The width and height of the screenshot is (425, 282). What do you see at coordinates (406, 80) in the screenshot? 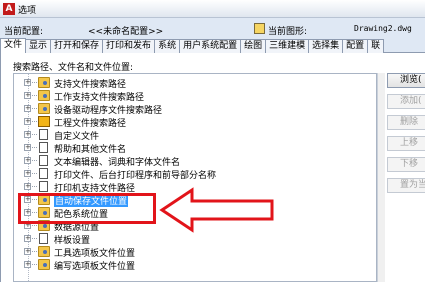
I see `browse-button: 浏览(` at bounding box center [406, 80].